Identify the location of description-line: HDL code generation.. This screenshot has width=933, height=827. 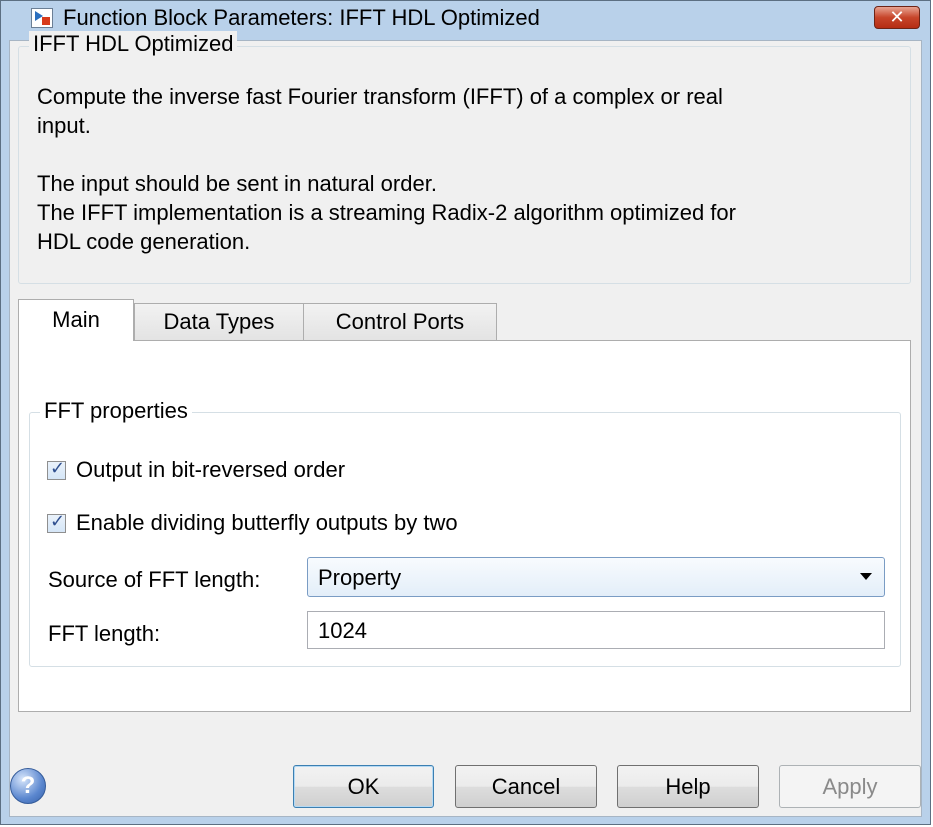
(144, 241).